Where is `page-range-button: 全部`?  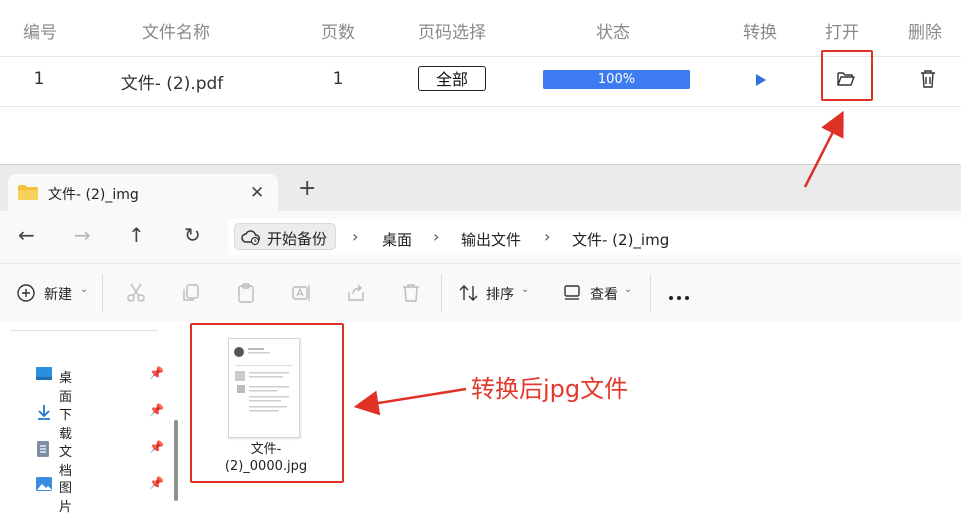
page-range-button: 全部 is located at coordinates (452, 78).